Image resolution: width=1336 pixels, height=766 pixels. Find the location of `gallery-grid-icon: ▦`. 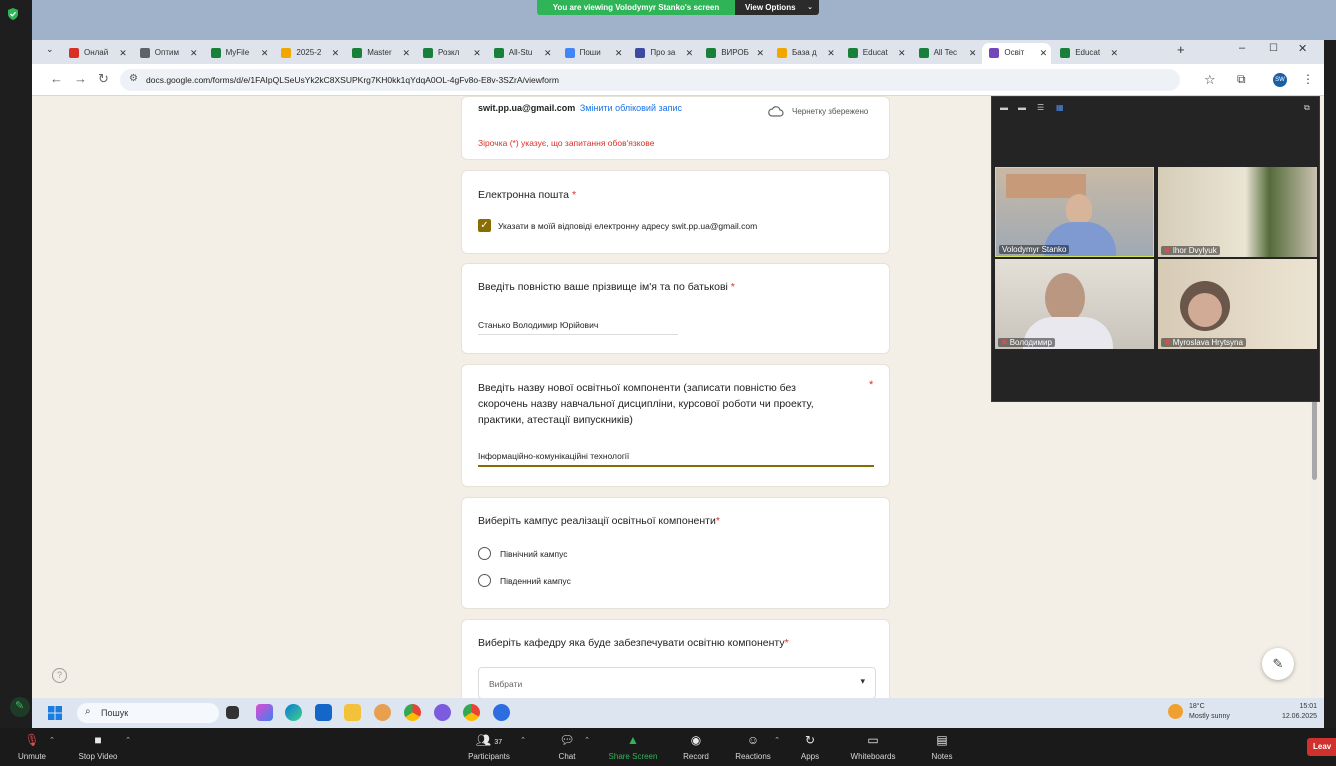

gallery-grid-icon: ▦ is located at coordinates (1060, 107).